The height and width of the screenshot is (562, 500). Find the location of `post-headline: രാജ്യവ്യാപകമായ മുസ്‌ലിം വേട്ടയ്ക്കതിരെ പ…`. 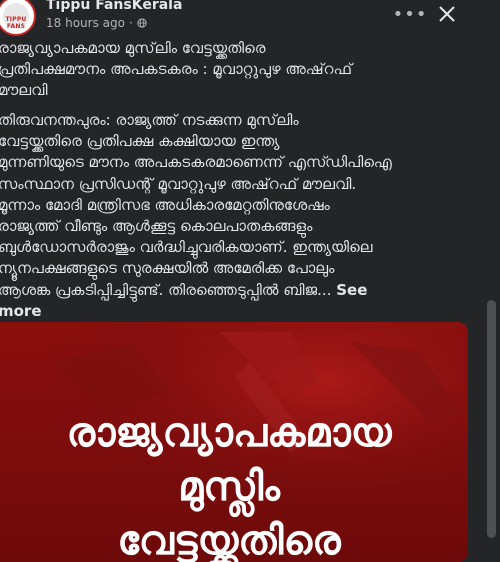

post-headline: രാജ്യവ്യാപകമായ മുസ്‌ലിം വേട്ടയ്ക്കതിരെ പ… is located at coordinates (176, 69).